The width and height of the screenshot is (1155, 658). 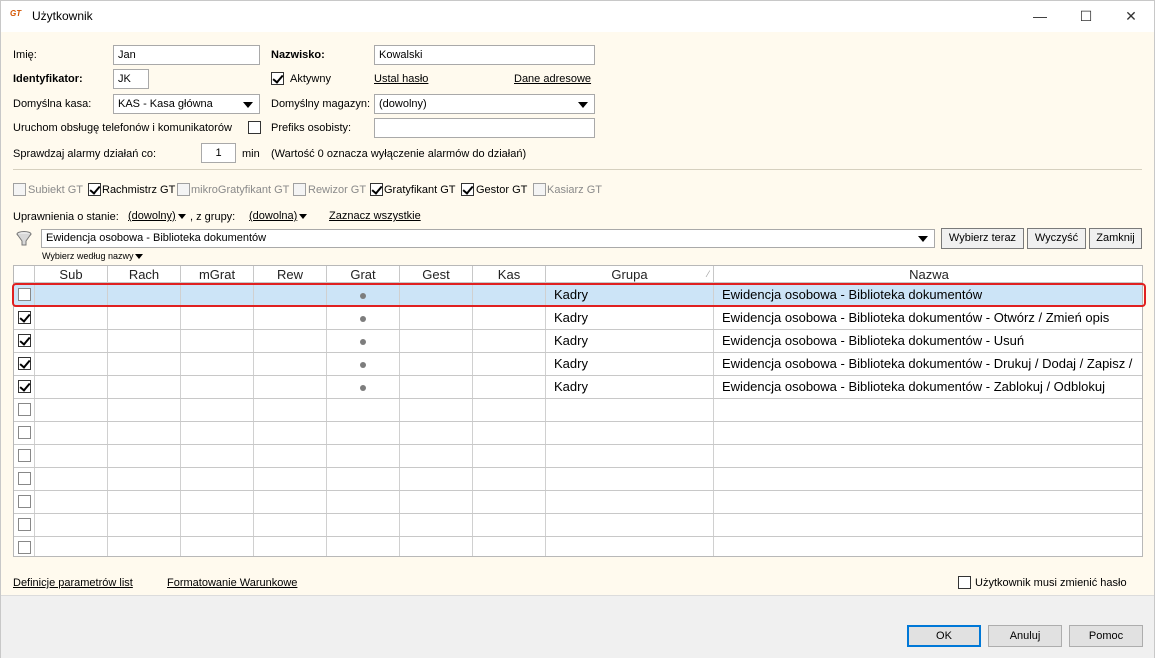 I want to click on must-change-password-label: Użytkownik musi zmienić hasło, so click(x=1051, y=583).